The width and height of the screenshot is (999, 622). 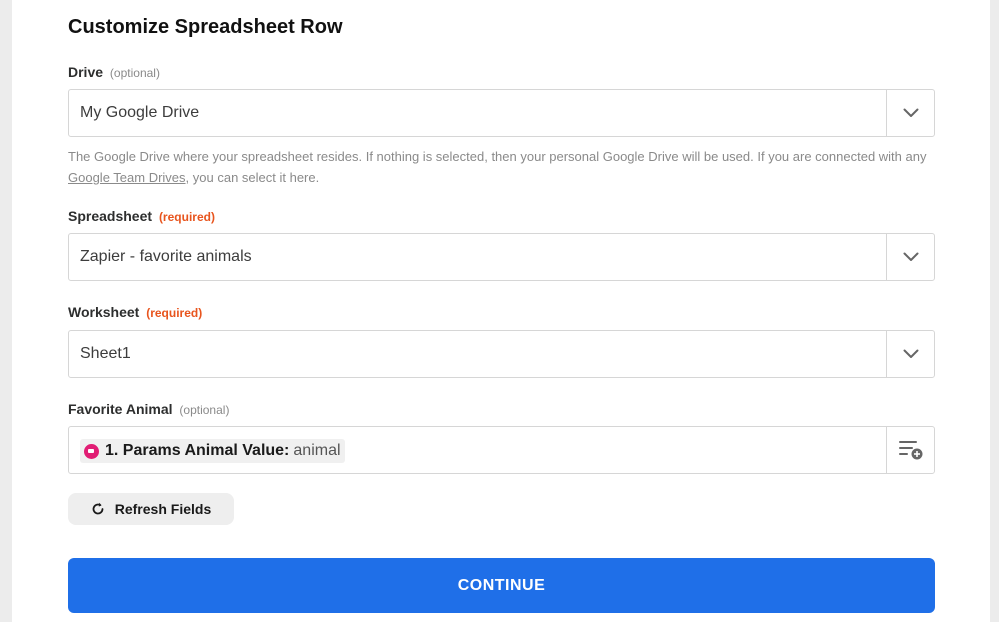 I want to click on favorite-animal-label: Favorite Animal (optional), so click(x=148, y=409).